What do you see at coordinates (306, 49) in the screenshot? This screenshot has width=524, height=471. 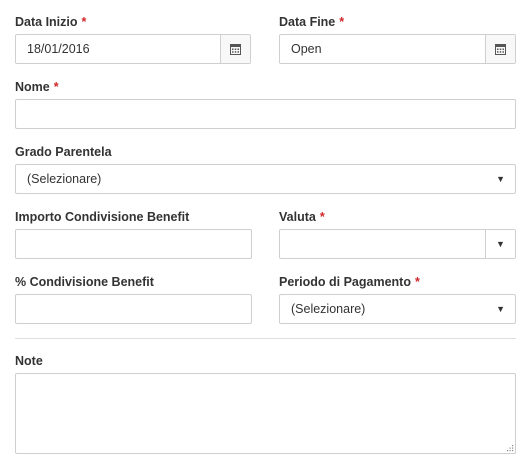 I see `data-fine-value: Open` at bounding box center [306, 49].